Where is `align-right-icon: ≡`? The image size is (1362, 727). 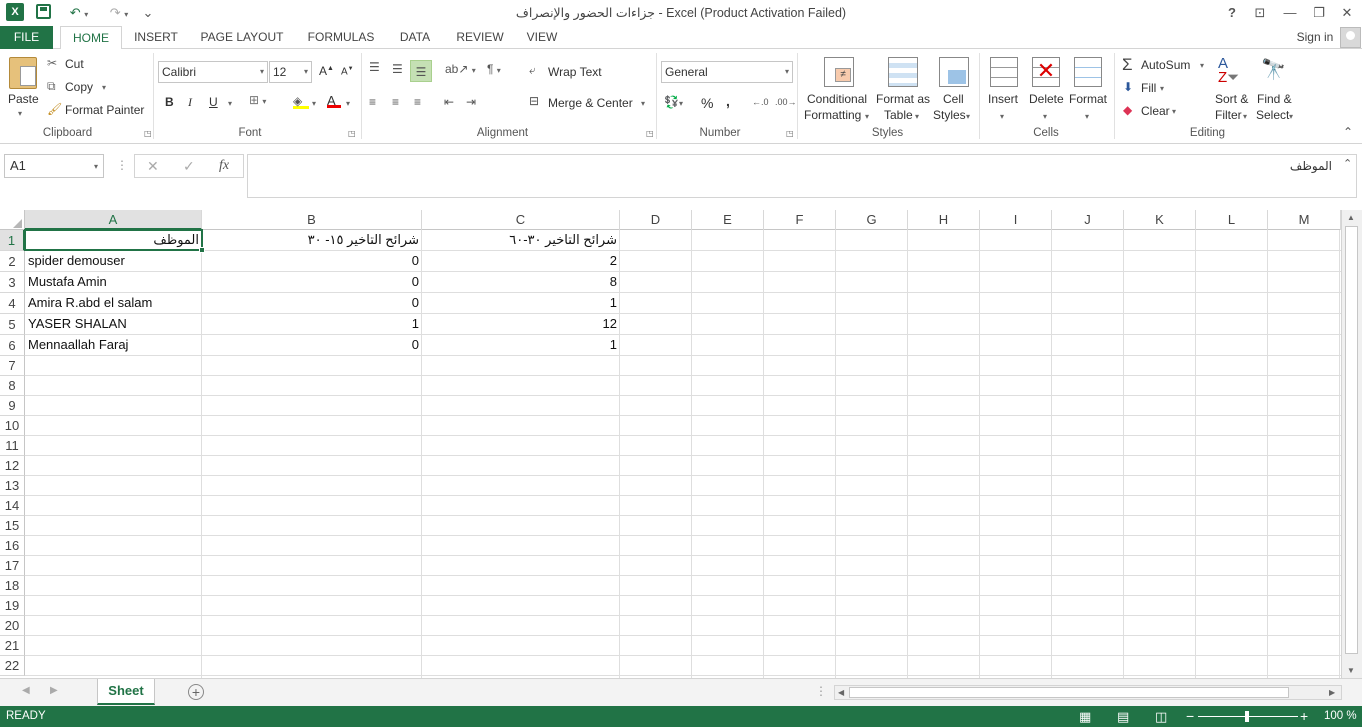
align-right-icon: ≡ is located at coordinates (417, 102).